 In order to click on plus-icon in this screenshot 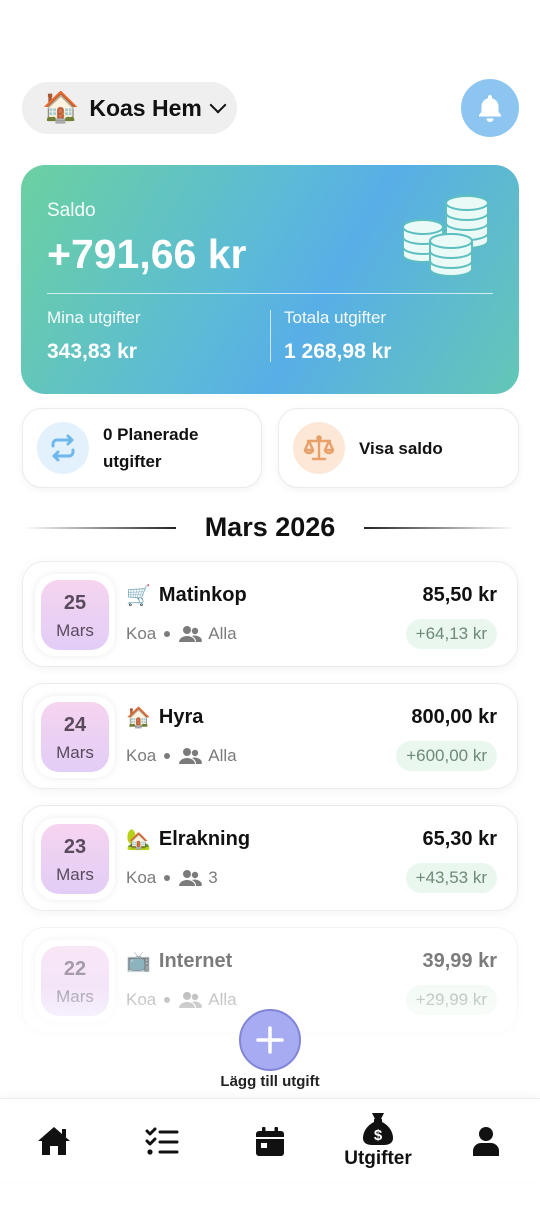, I will do `click(270, 1040)`.